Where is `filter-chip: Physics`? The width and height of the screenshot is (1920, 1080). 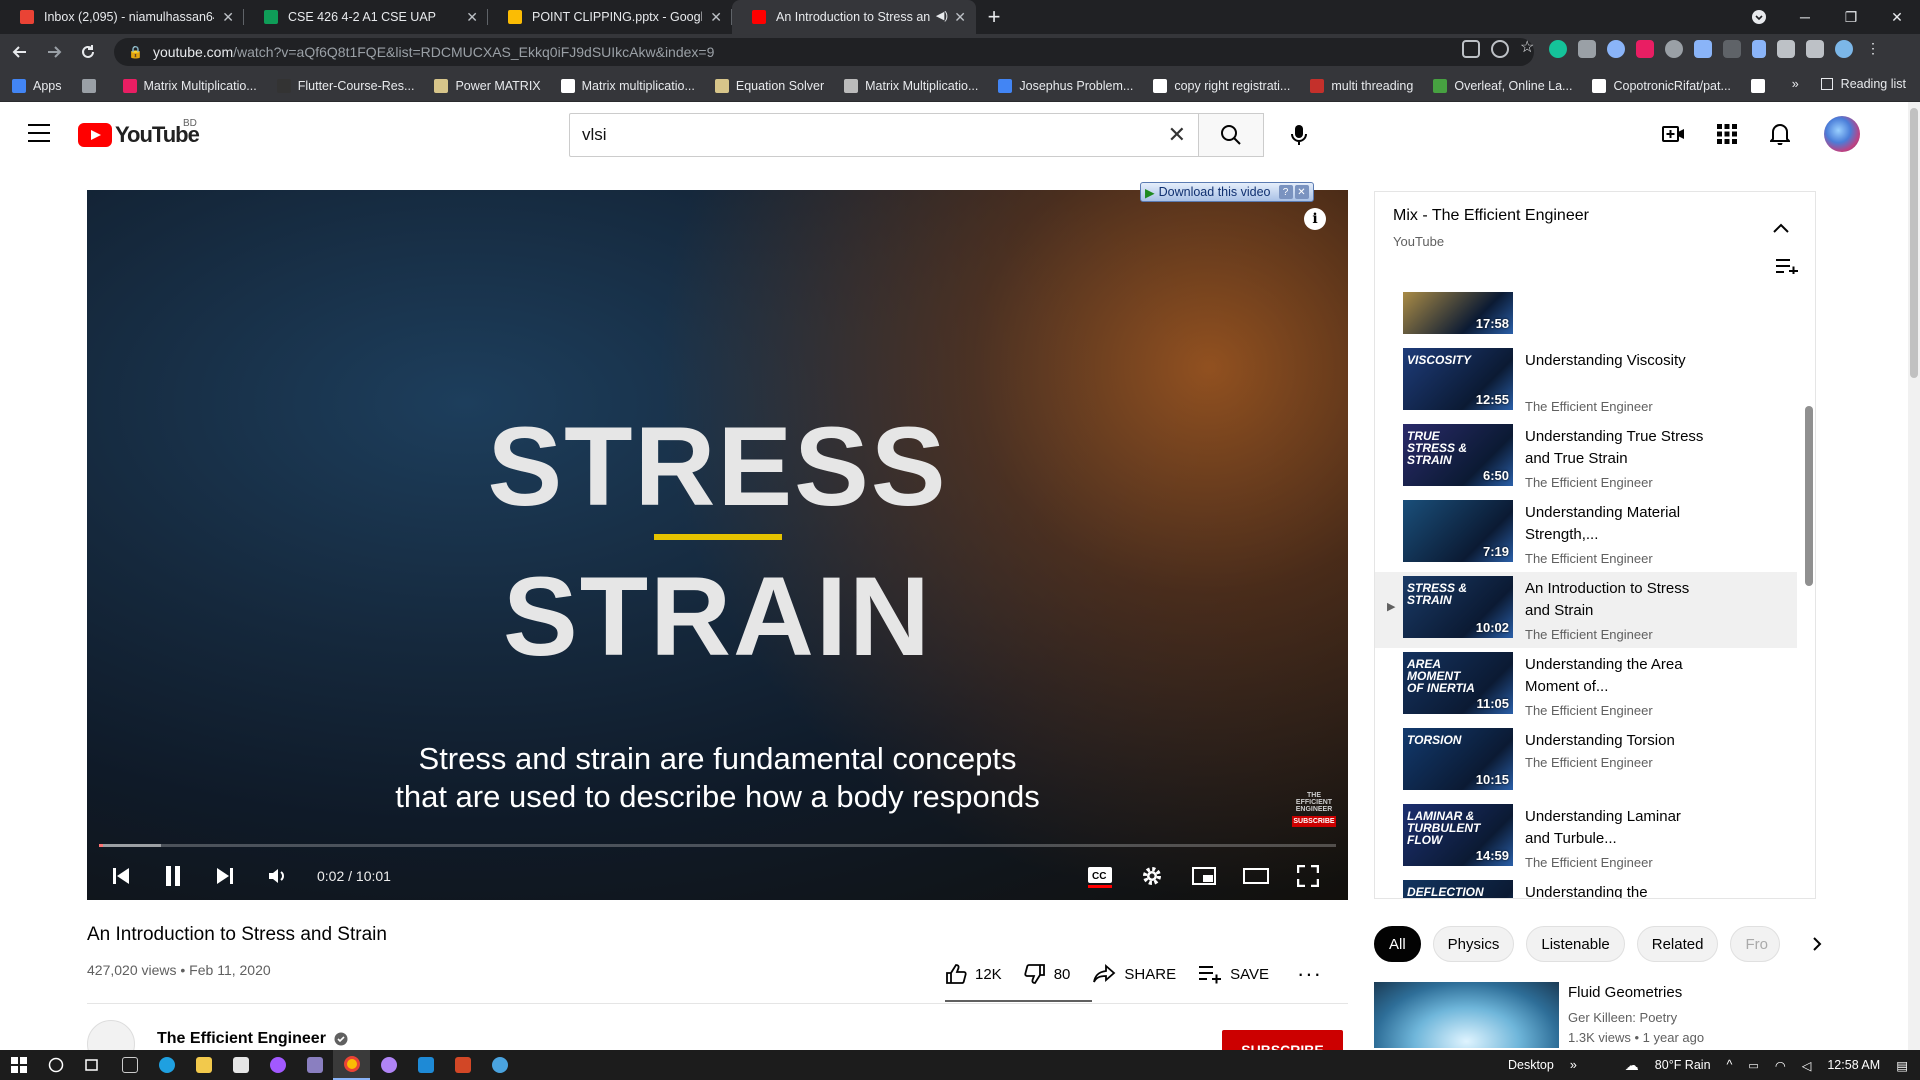
filter-chip: Physics is located at coordinates (1473, 944).